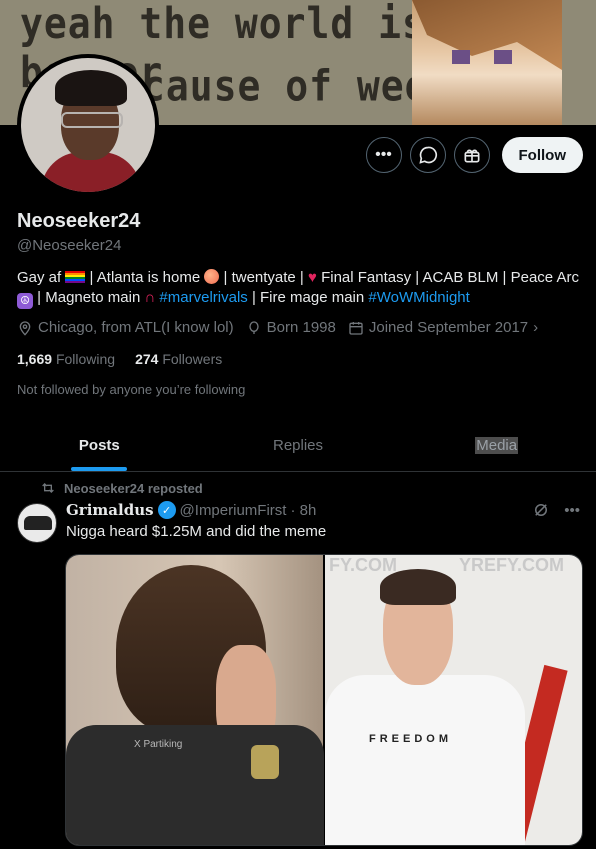 This screenshot has height=849, width=596. I want to click on rainbow-flag-icon, so click(75, 277).